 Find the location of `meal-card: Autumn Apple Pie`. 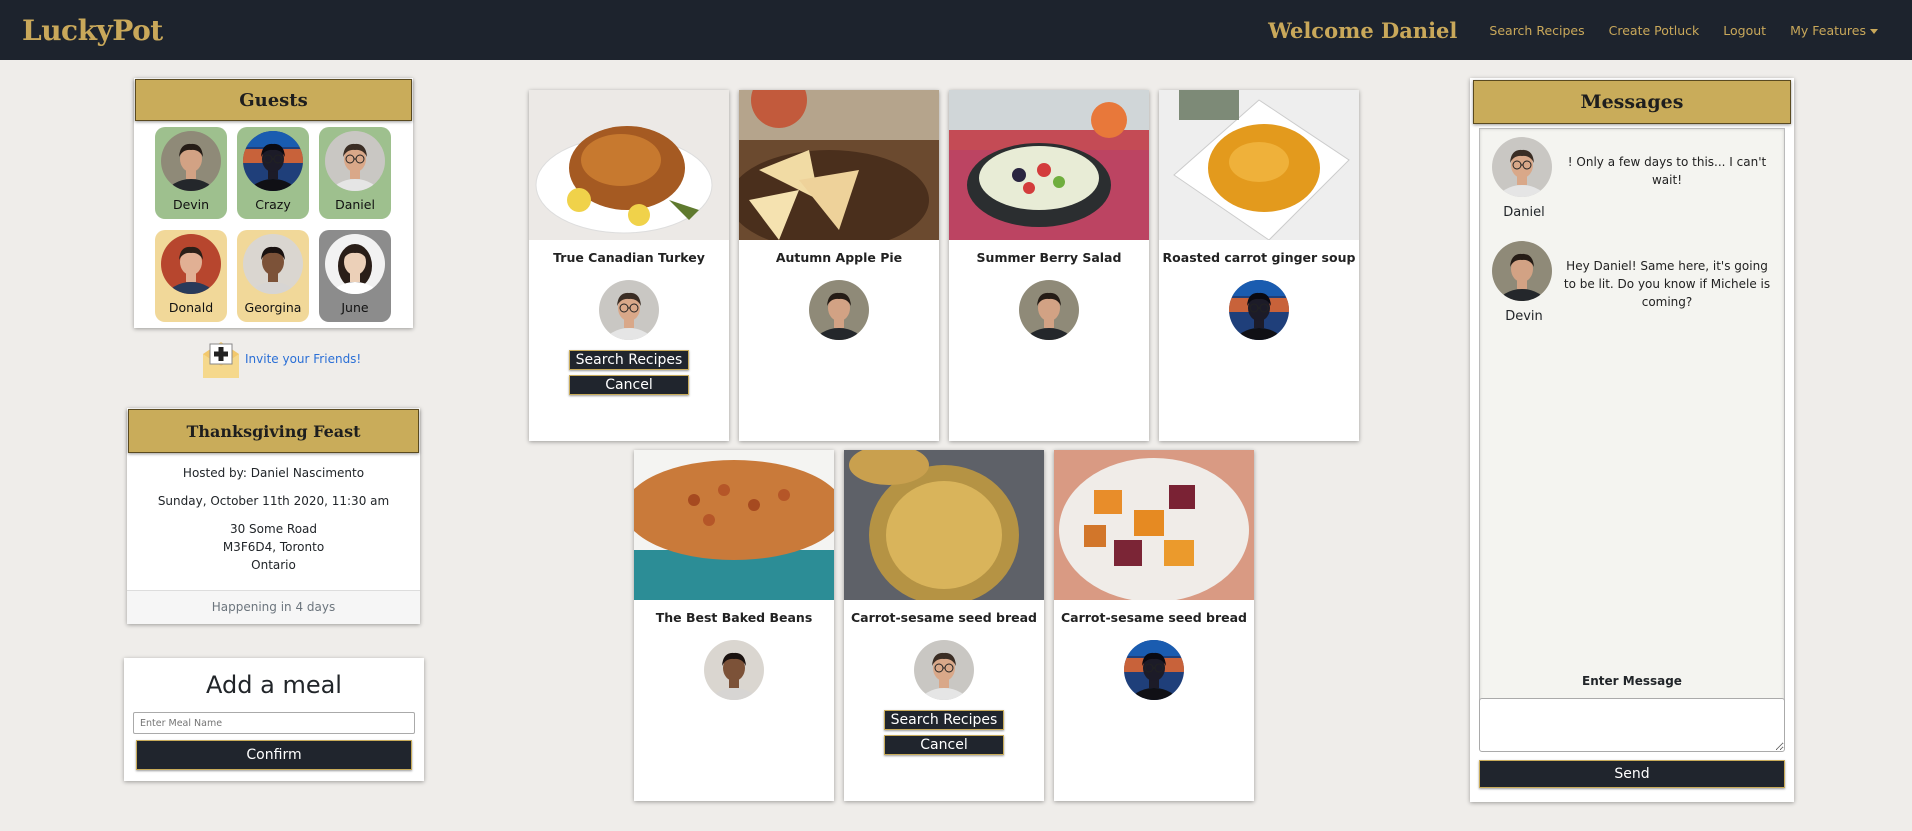

meal-card: Autumn Apple Pie is located at coordinates (839, 265).